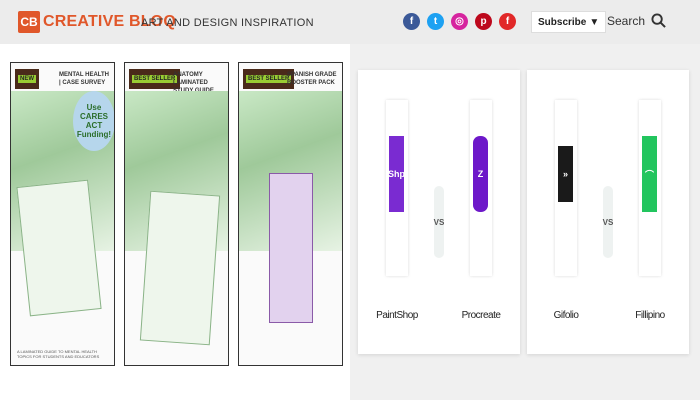 This screenshot has width=700, height=400. I want to click on search-button: Search, so click(636, 20).